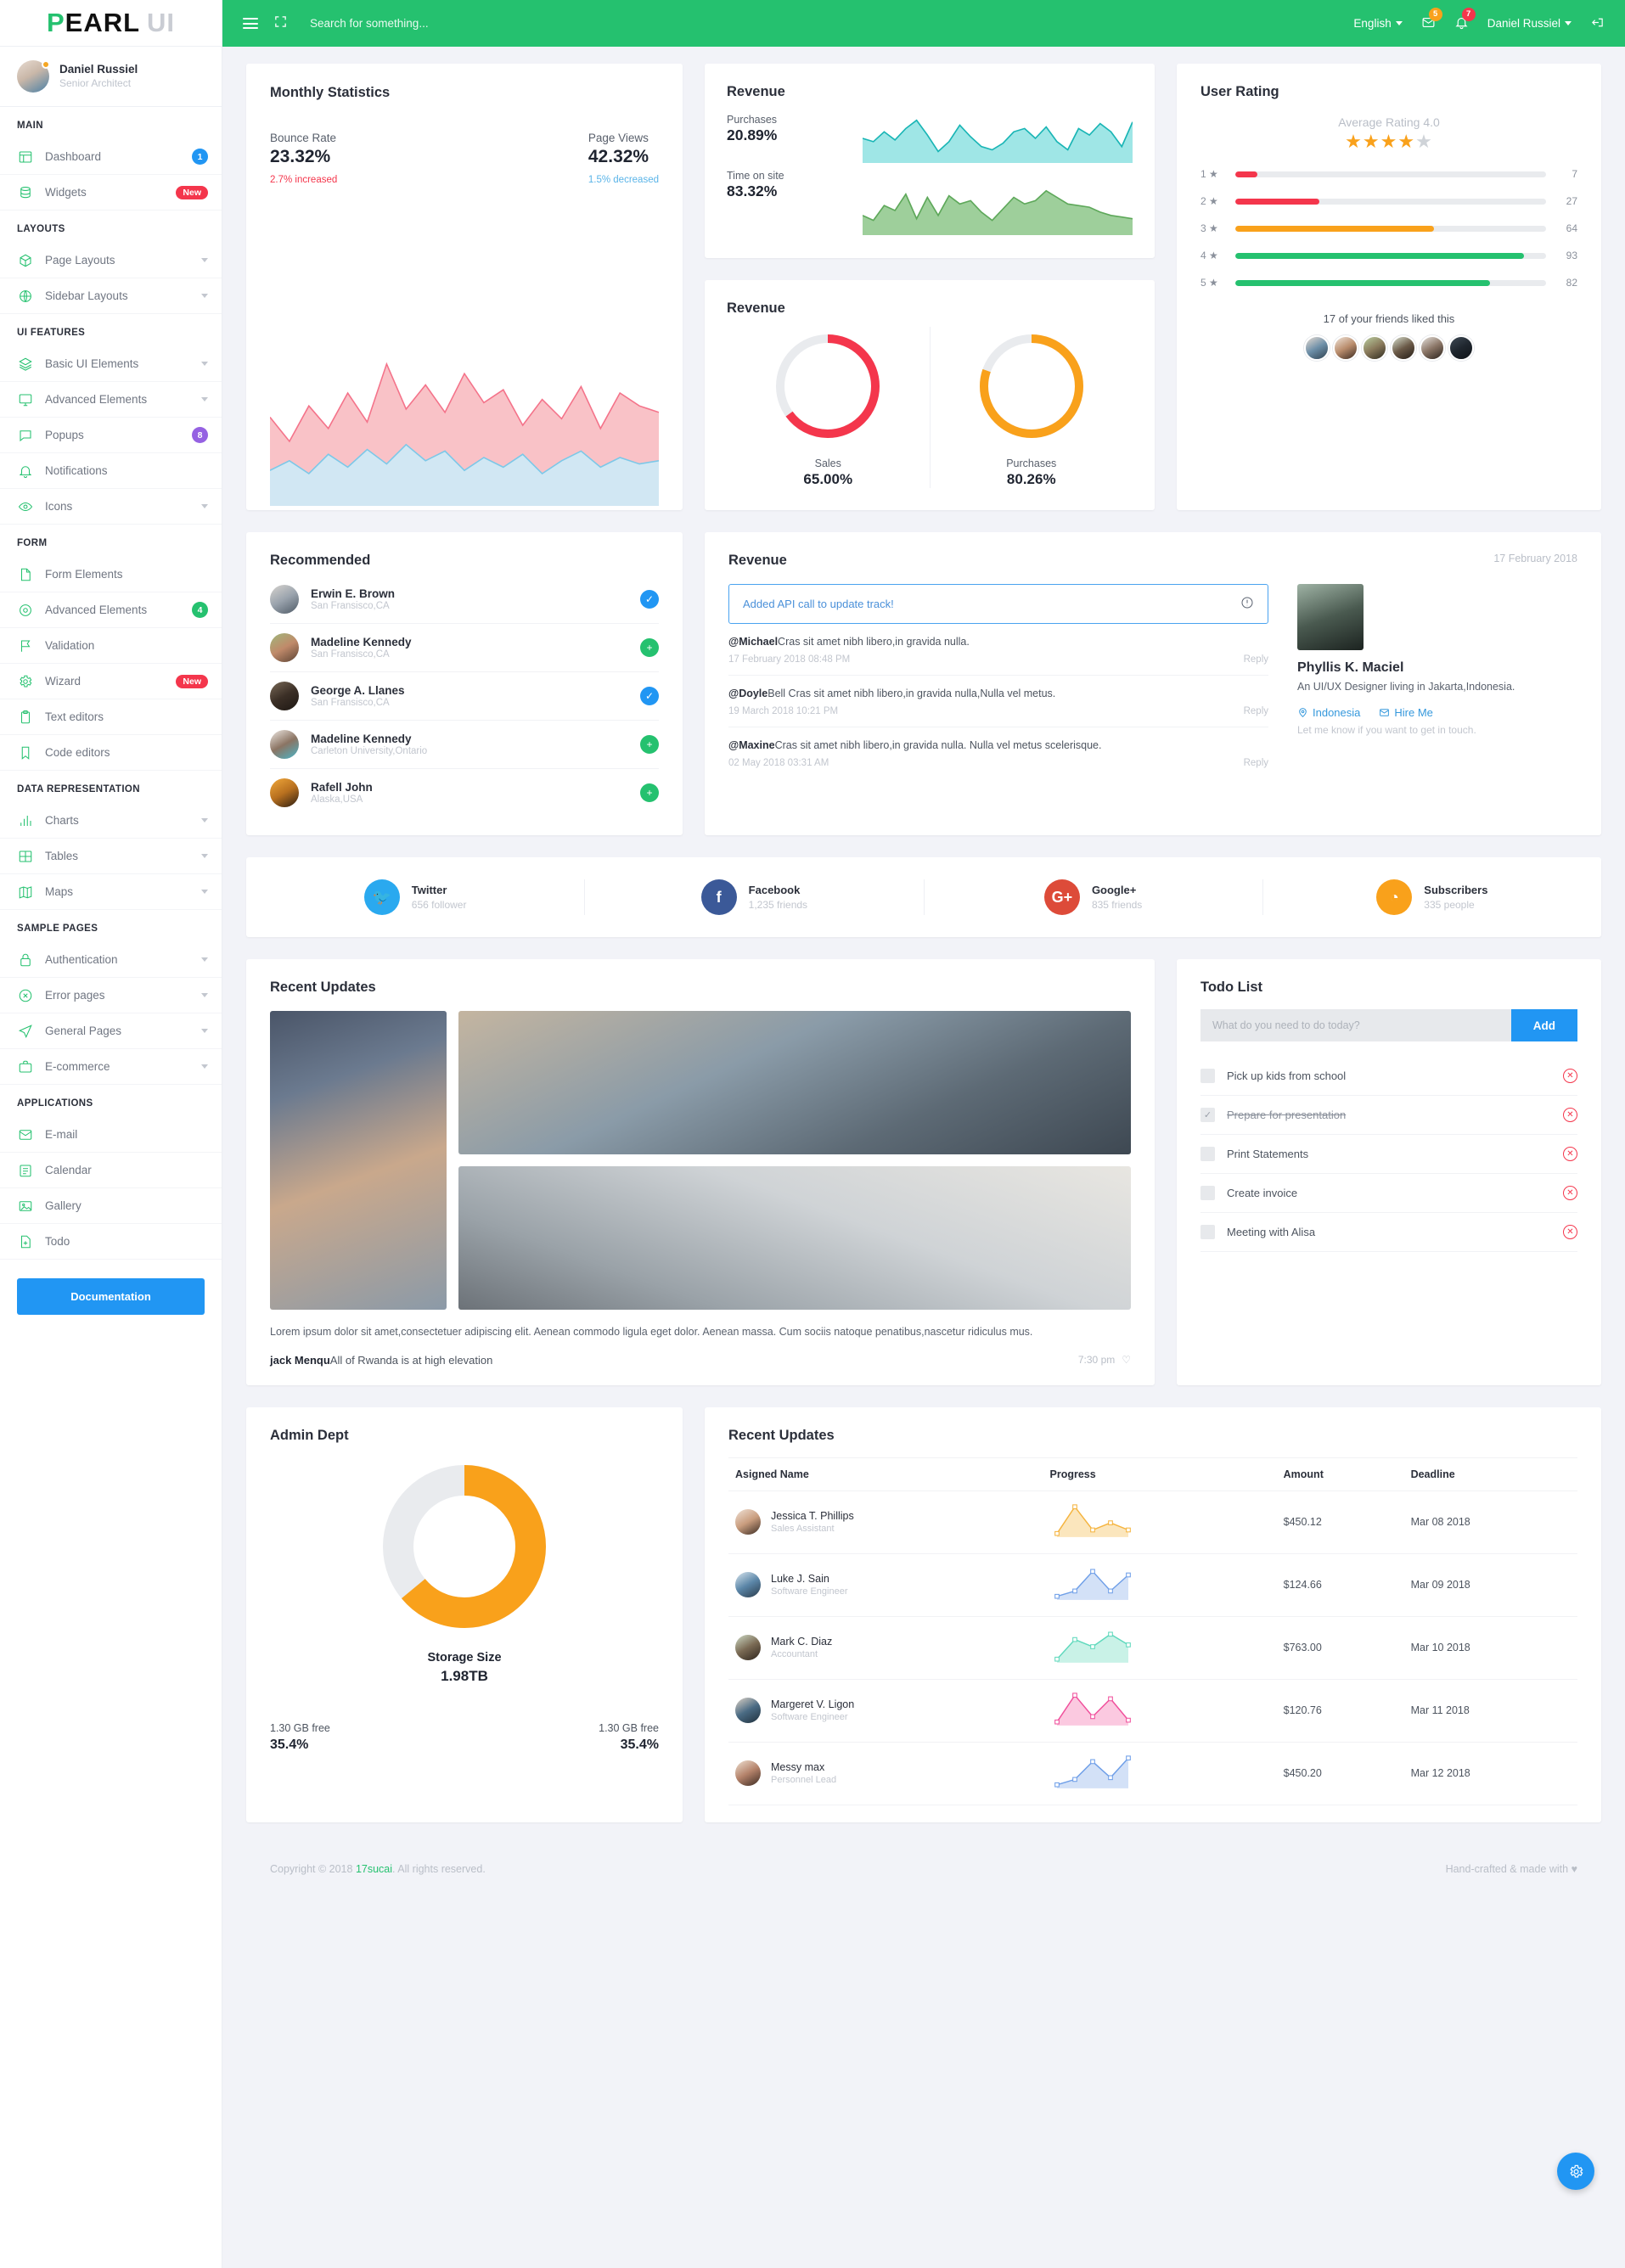 The width and height of the screenshot is (1625, 2268). What do you see at coordinates (358, 1160) in the screenshot?
I see `media-image-large` at bounding box center [358, 1160].